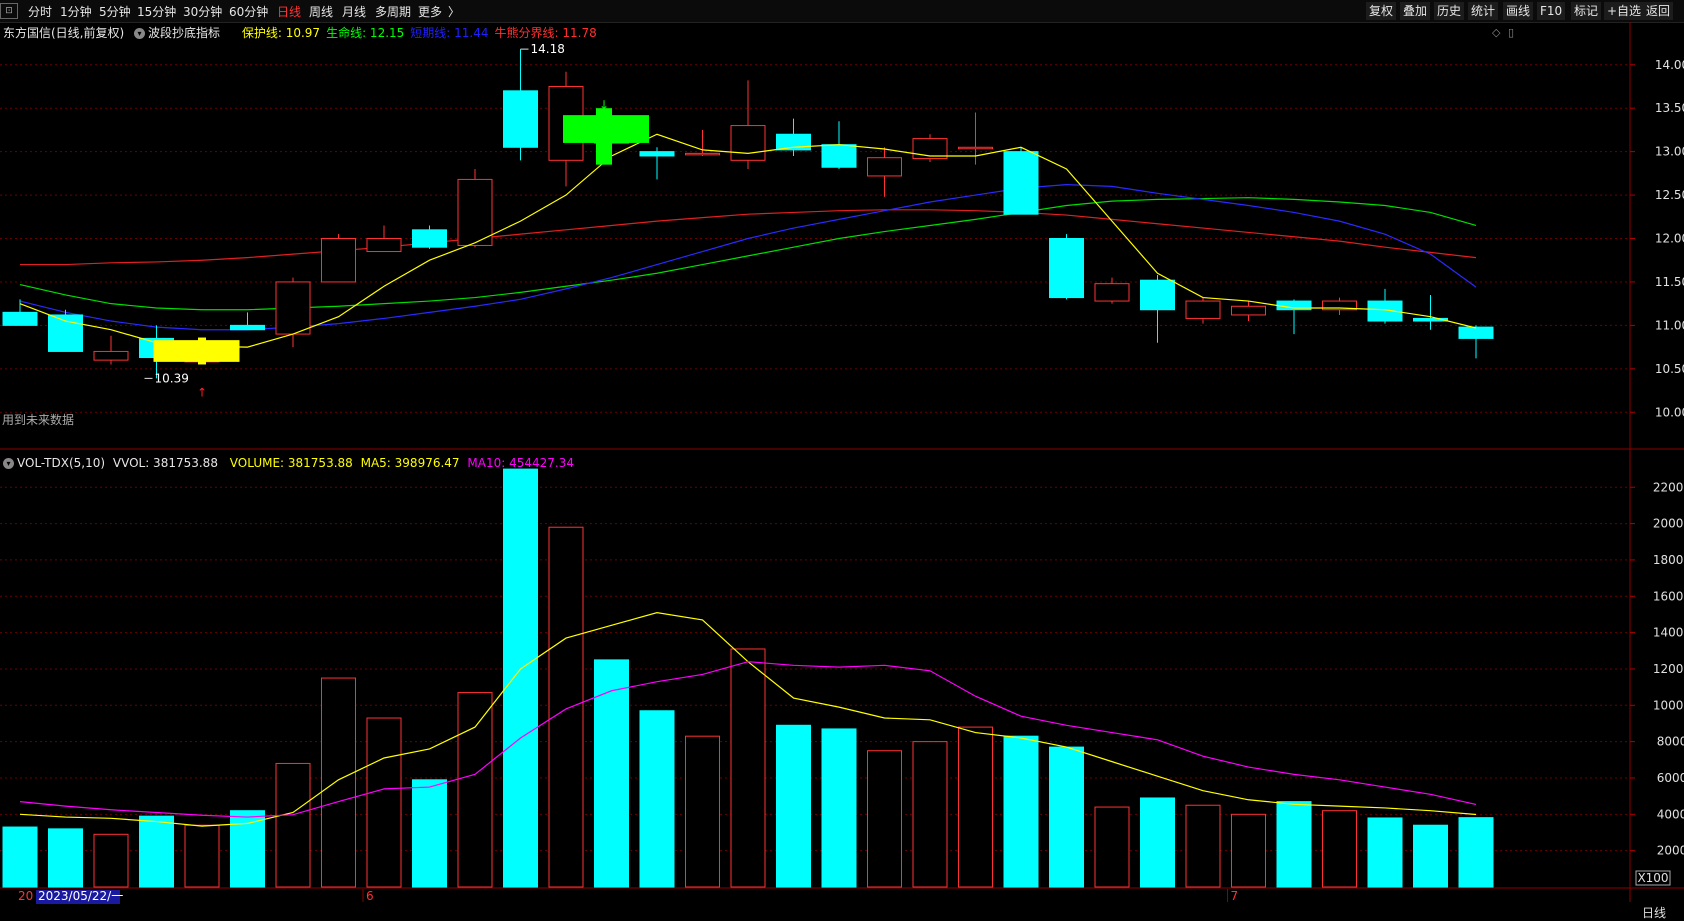 This screenshot has width=1684, height=921. I want to click on period-tab-5: 60分钟, so click(248, 11).